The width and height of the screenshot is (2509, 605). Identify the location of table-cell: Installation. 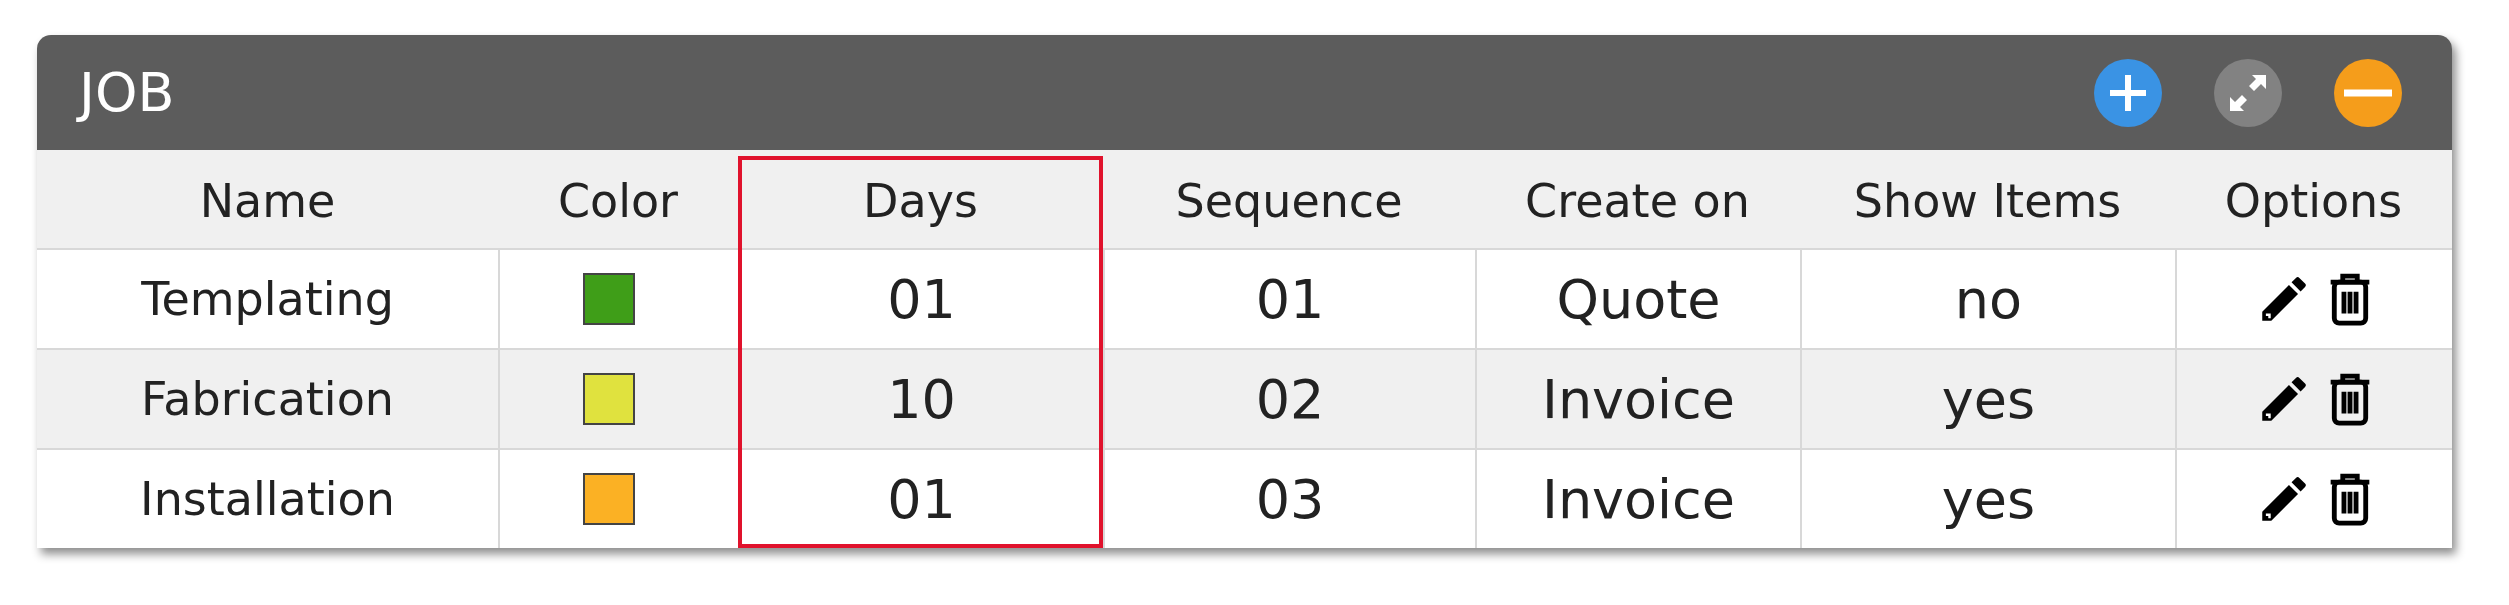
(267, 499).